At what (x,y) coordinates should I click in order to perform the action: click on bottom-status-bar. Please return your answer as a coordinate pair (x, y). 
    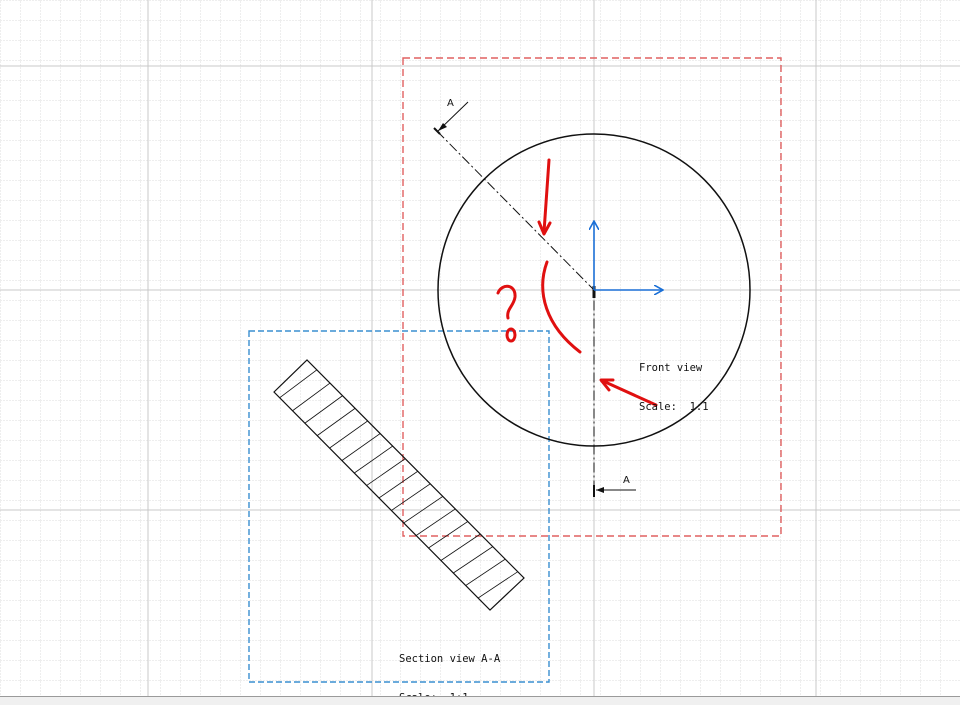
    Looking at the image, I should click on (480, 700).